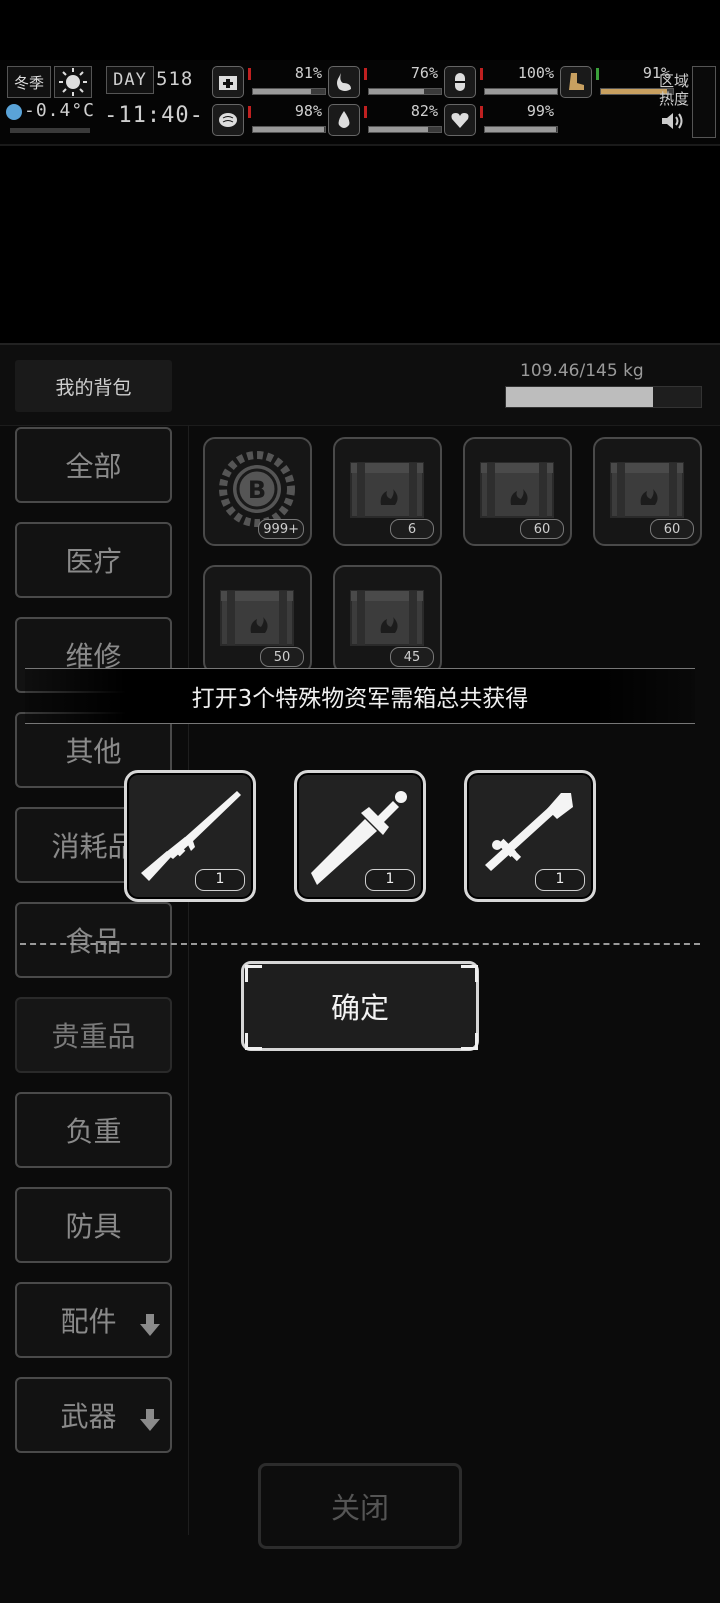 The image size is (720, 1603). Describe the element at coordinates (673, 121) in the screenshot. I see `speaker-icon` at that location.